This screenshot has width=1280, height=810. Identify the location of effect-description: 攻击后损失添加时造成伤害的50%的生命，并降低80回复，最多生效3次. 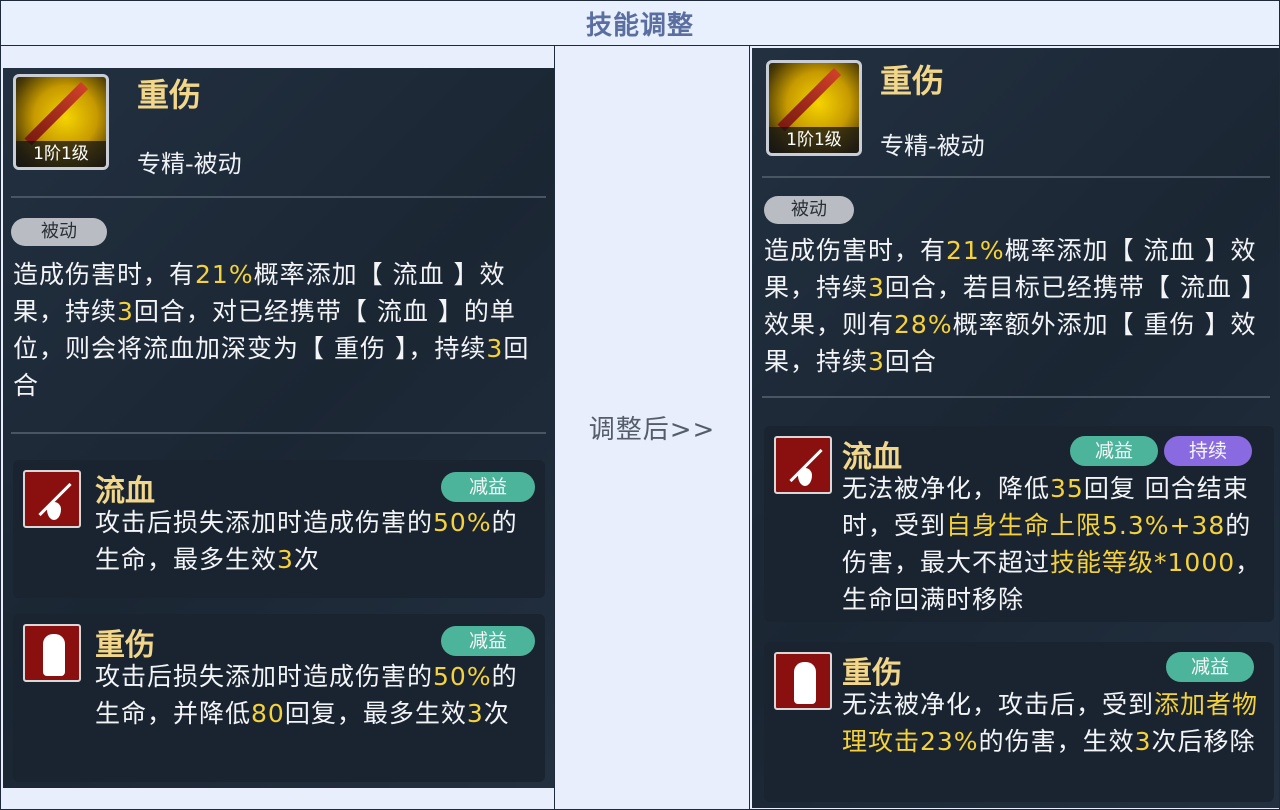
(306, 695).